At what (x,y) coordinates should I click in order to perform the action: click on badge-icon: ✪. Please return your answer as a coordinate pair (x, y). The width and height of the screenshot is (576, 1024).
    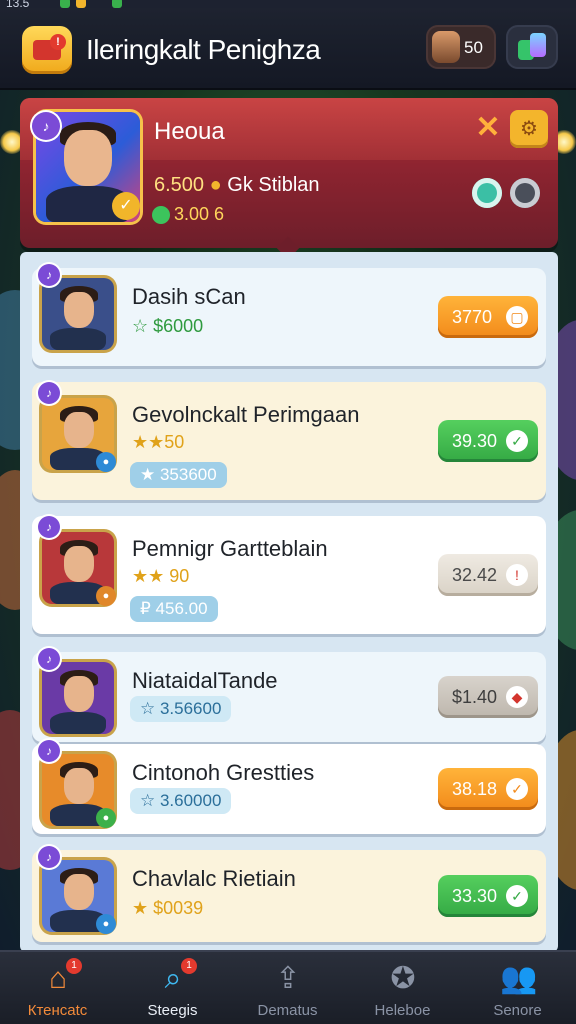
    Looking at the image, I should click on (403, 978).